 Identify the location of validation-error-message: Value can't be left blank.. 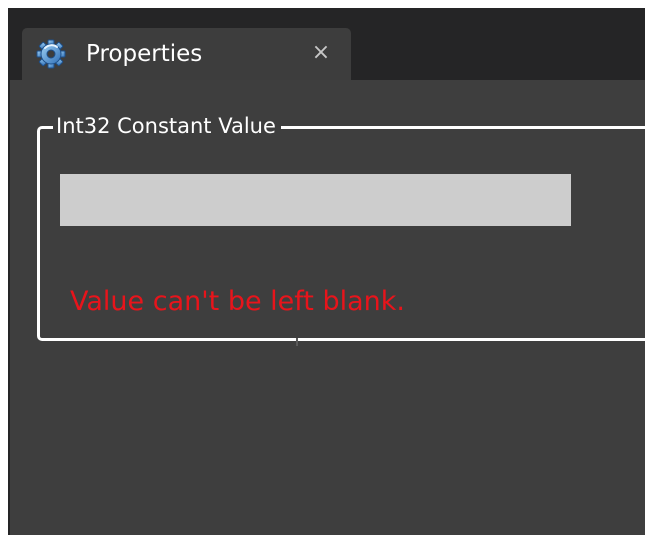
(237, 301).